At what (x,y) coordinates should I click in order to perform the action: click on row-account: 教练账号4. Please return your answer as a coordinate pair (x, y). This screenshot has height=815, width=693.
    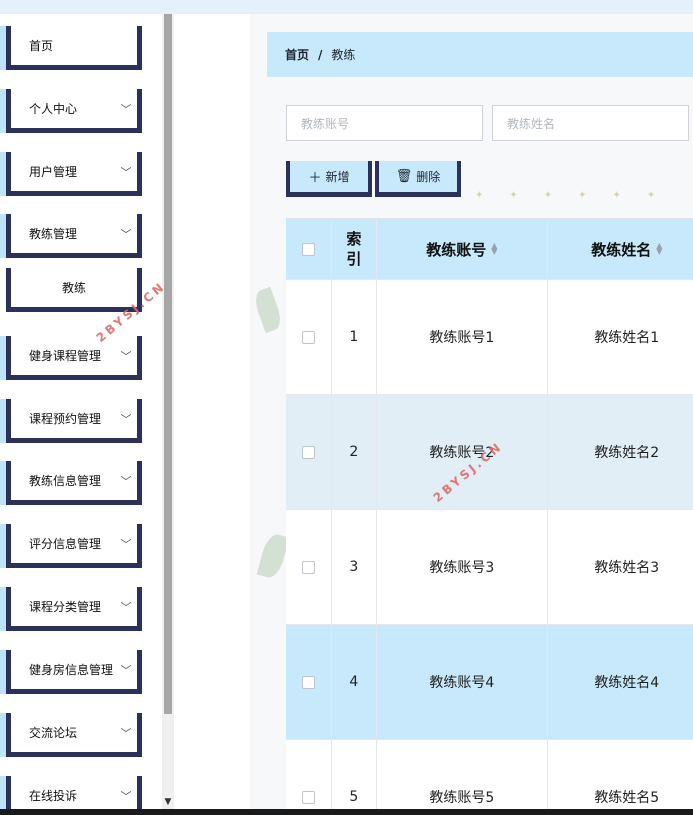
    Looking at the image, I should click on (462, 682).